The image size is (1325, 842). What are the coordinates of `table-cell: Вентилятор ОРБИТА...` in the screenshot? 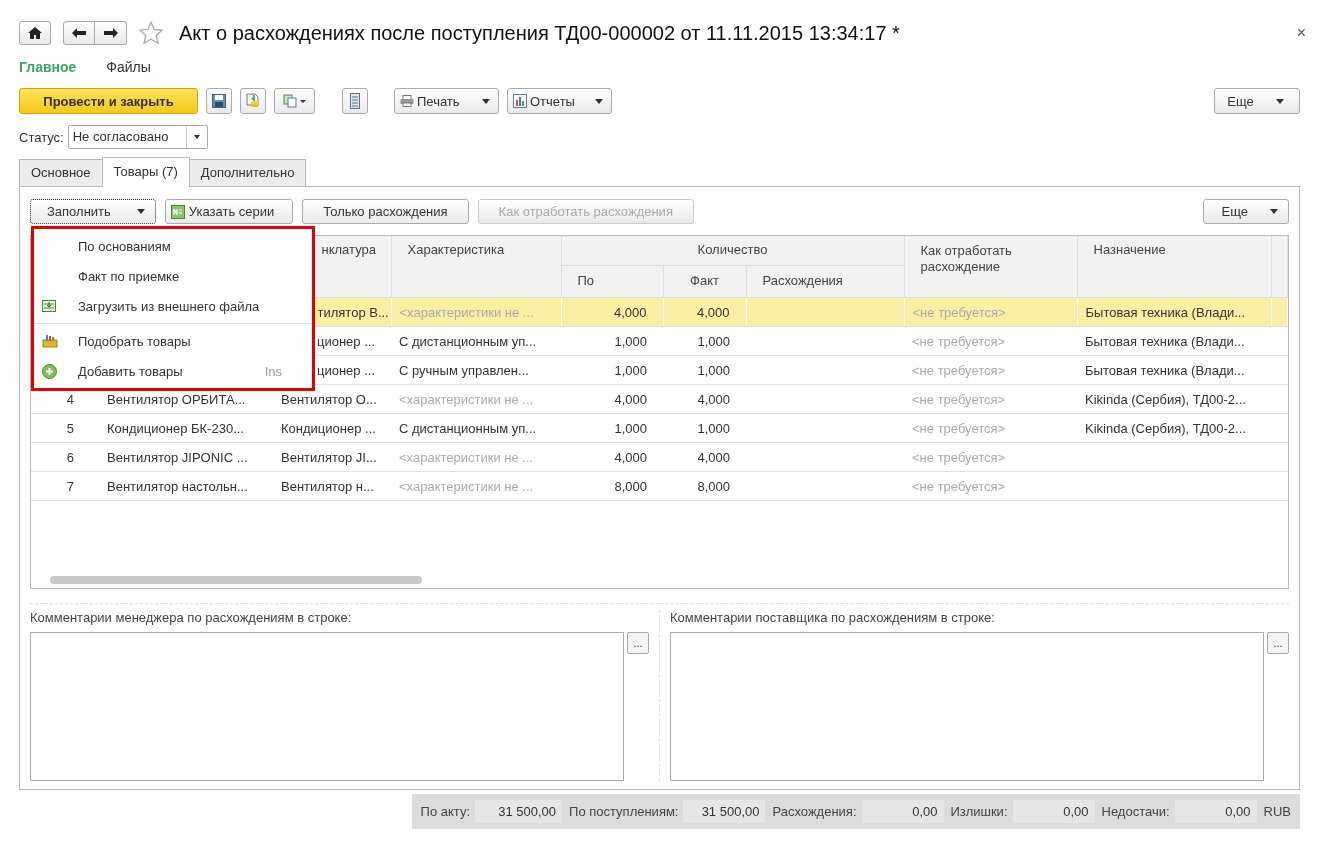 It's located at (176, 399).